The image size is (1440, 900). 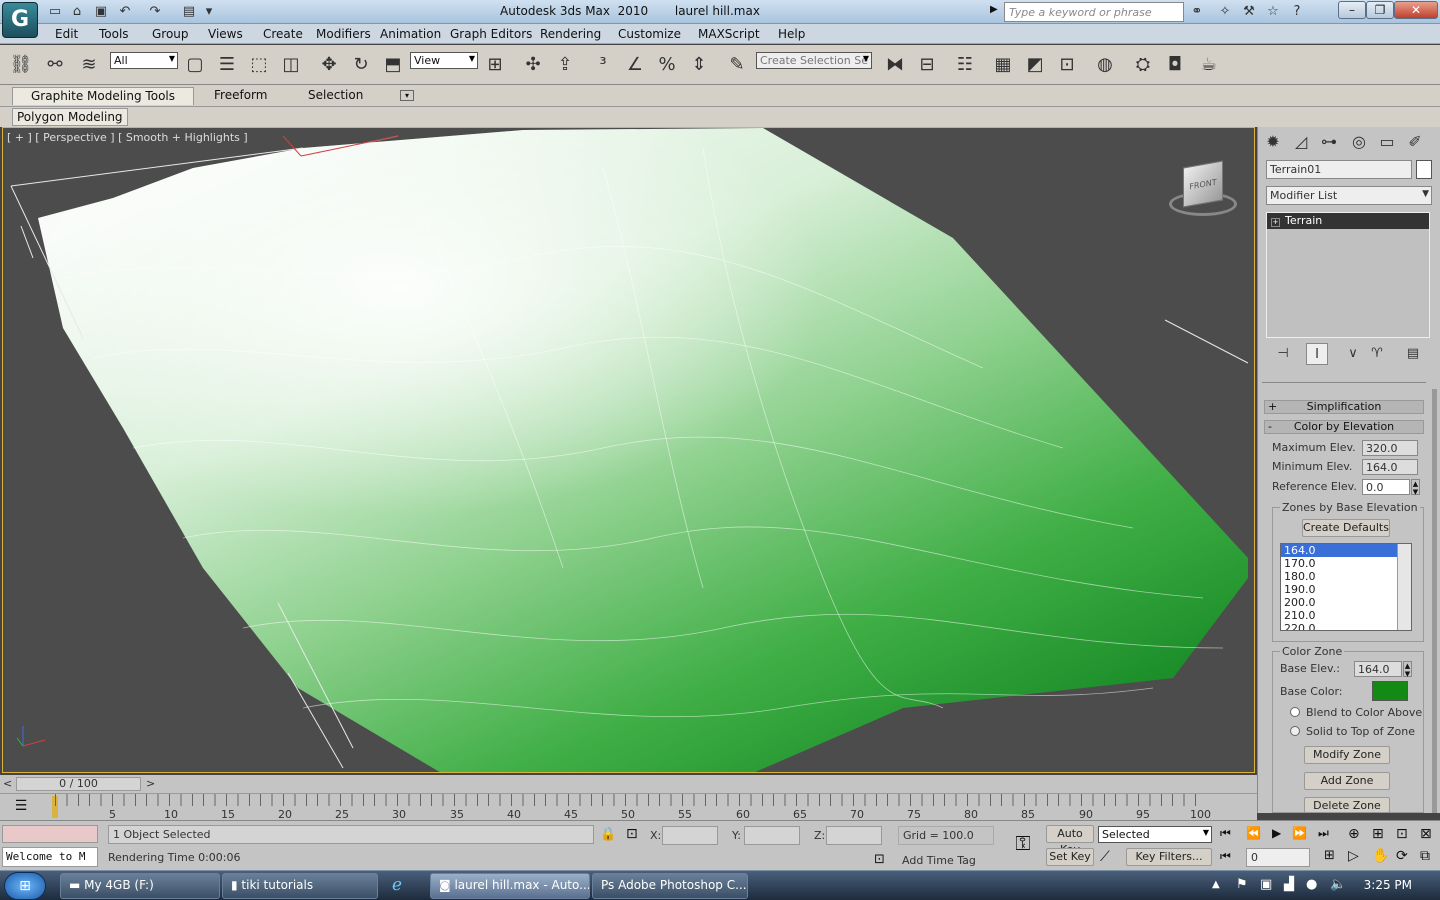 I want to click on list-item: 200.0, so click(x=1346, y=602).